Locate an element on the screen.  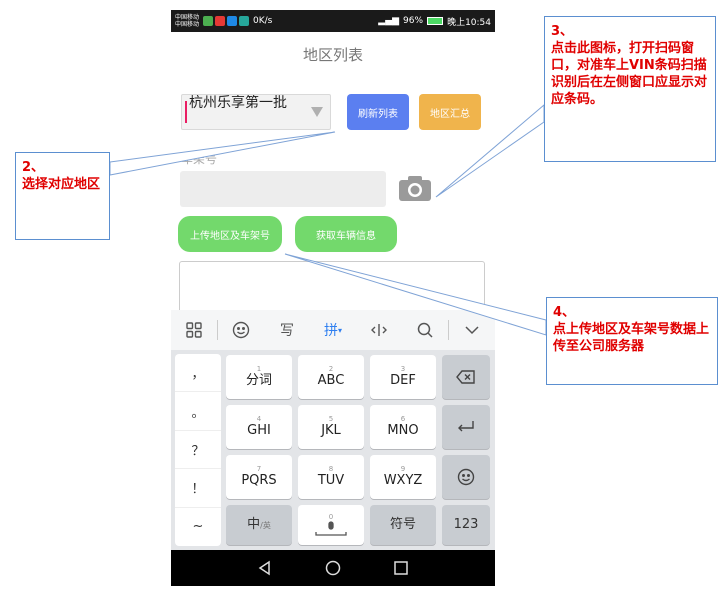
numbers-key: 123 is located at coordinates (466, 525).